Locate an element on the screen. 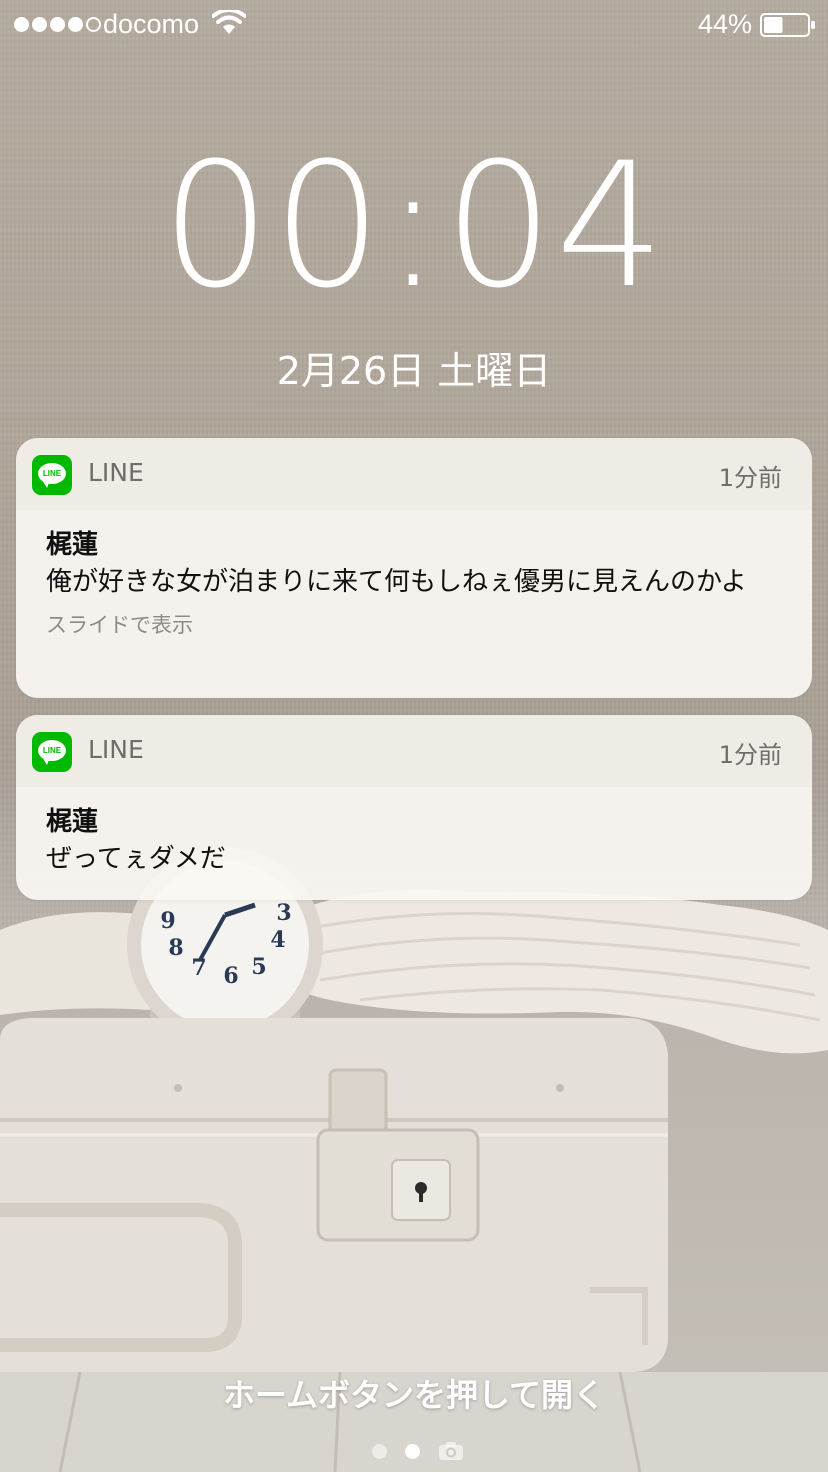 This screenshot has height=1472, width=828. cellular-signal-icon is located at coordinates (57, 24).